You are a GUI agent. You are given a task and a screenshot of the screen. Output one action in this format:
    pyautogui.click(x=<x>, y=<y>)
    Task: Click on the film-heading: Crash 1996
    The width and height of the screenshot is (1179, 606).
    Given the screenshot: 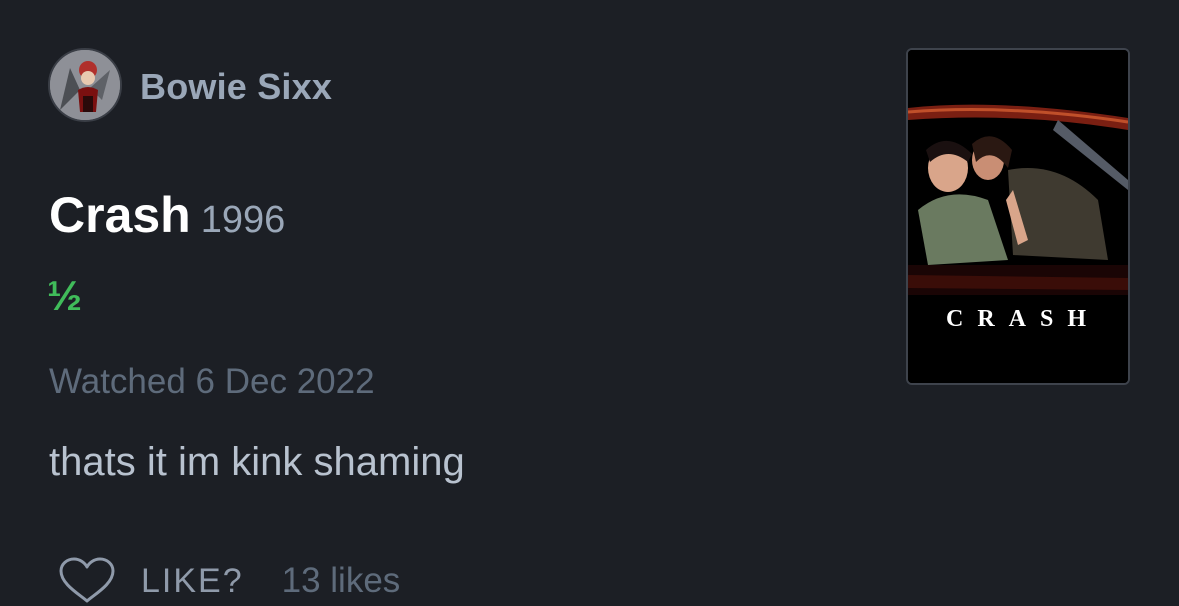 What is the action you would take?
    pyautogui.click(x=167, y=215)
    